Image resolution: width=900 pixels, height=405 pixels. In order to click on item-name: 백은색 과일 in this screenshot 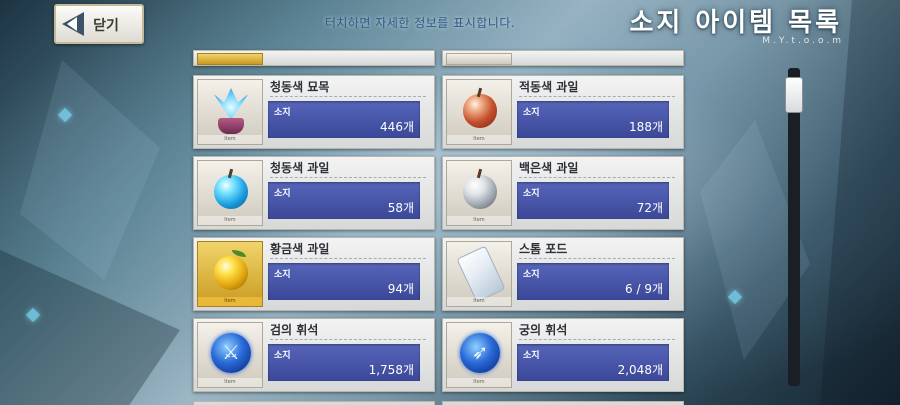, I will do `click(549, 168)`.